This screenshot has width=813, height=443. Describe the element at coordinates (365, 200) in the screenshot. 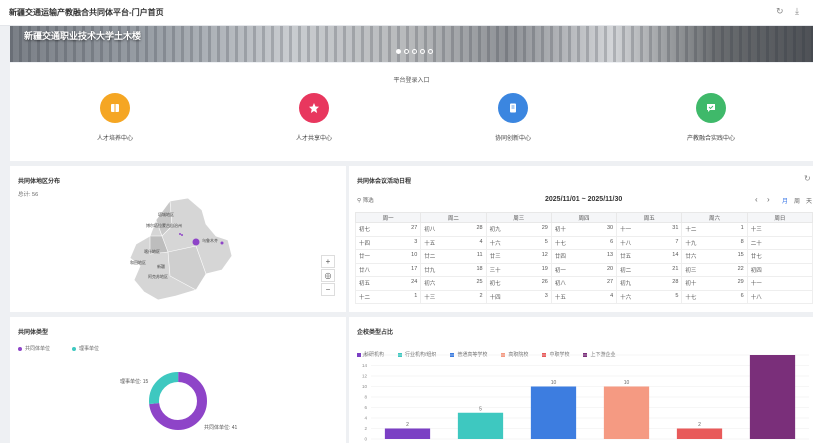

I see `filter-button: ⚲ 筛选` at that location.